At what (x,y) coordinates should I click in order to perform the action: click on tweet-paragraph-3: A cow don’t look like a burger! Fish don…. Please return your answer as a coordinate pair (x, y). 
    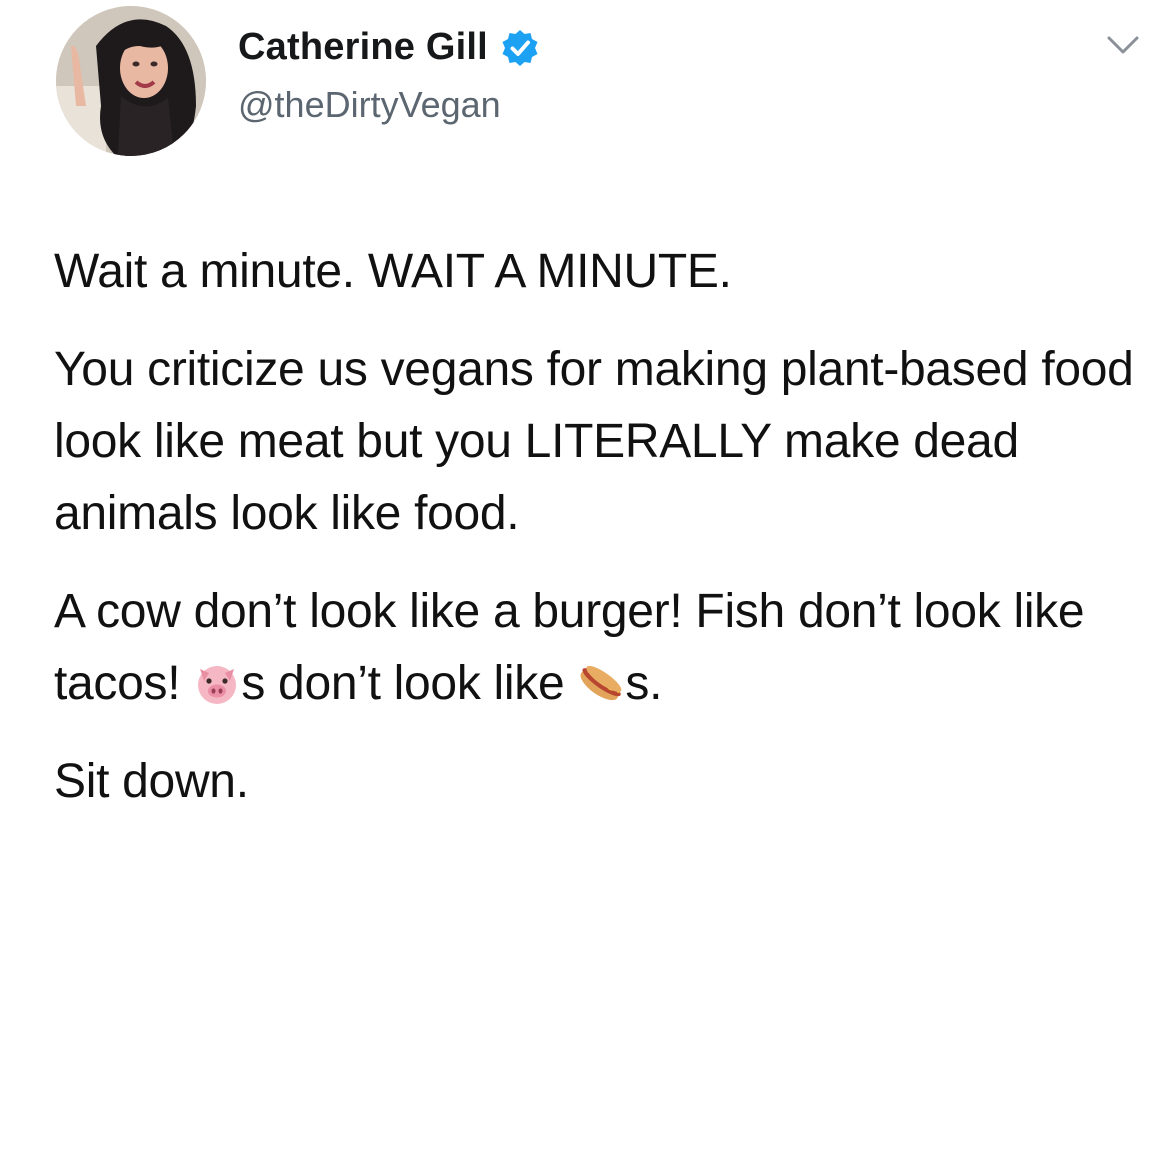
    Looking at the image, I should click on (594, 648).